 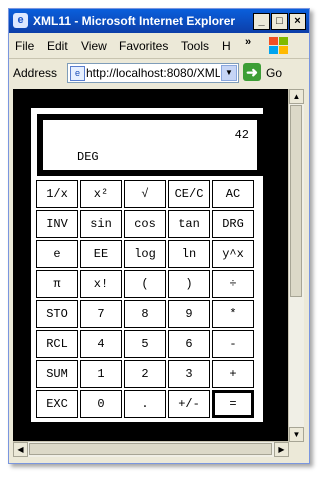 What do you see at coordinates (233, 254) in the screenshot?
I see `calc-key: y^x` at bounding box center [233, 254].